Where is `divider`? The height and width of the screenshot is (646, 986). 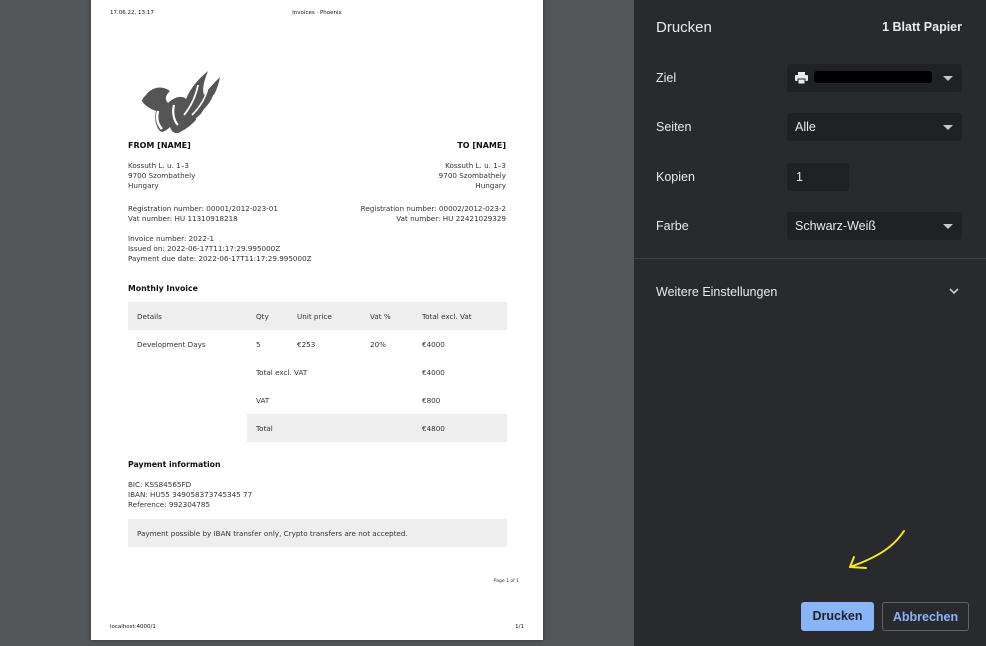 divider is located at coordinates (810, 258).